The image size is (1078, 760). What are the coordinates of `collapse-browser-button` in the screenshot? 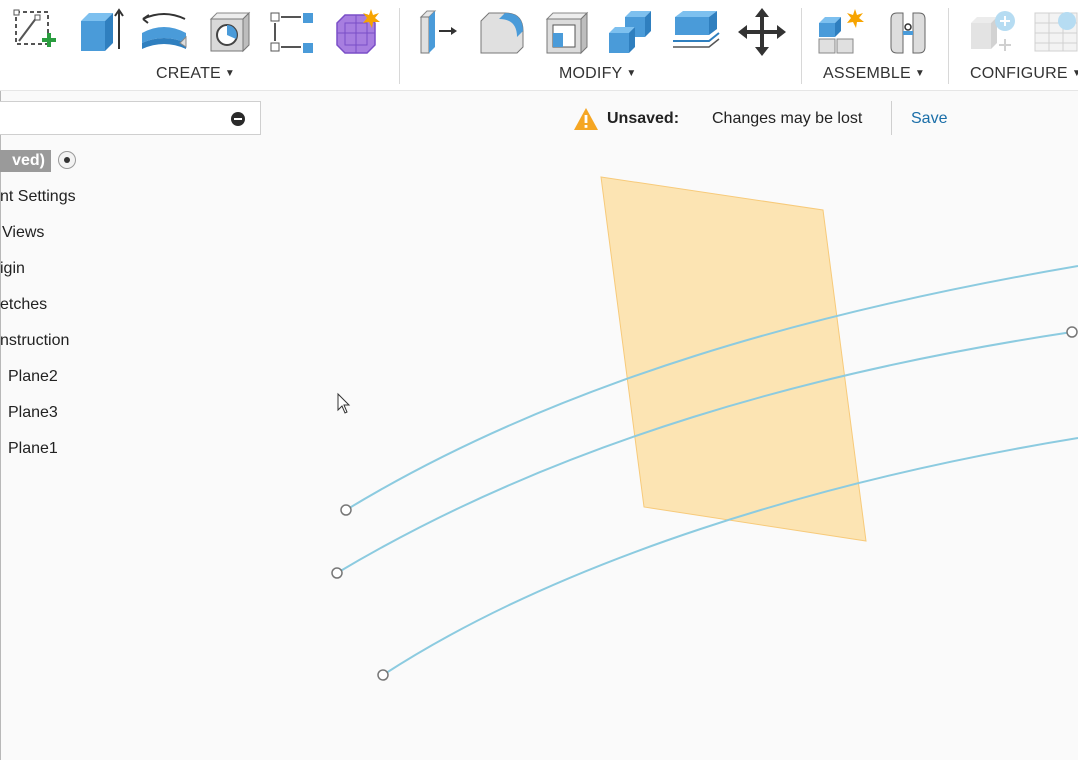 It's located at (238, 119).